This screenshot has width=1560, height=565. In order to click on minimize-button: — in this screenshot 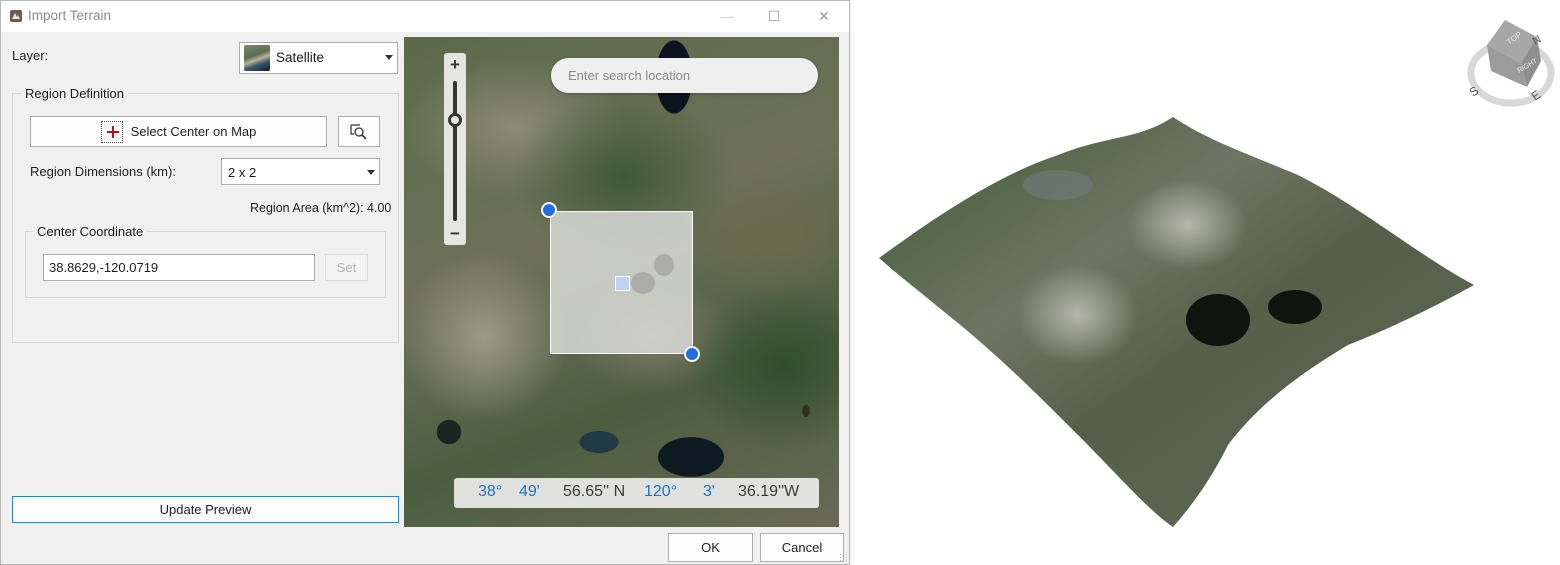, I will do `click(727, 16)`.